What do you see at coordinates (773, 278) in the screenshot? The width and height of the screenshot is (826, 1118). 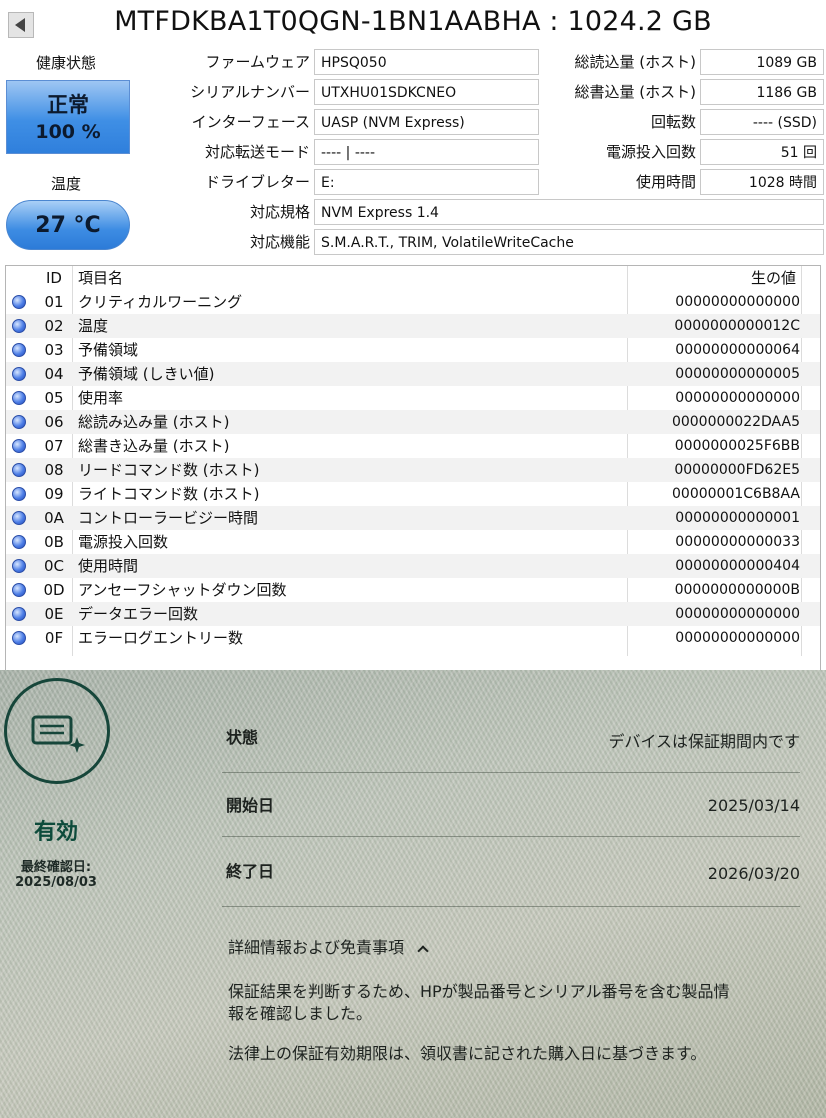 I see `header-raw: 生の値` at bounding box center [773, 278].